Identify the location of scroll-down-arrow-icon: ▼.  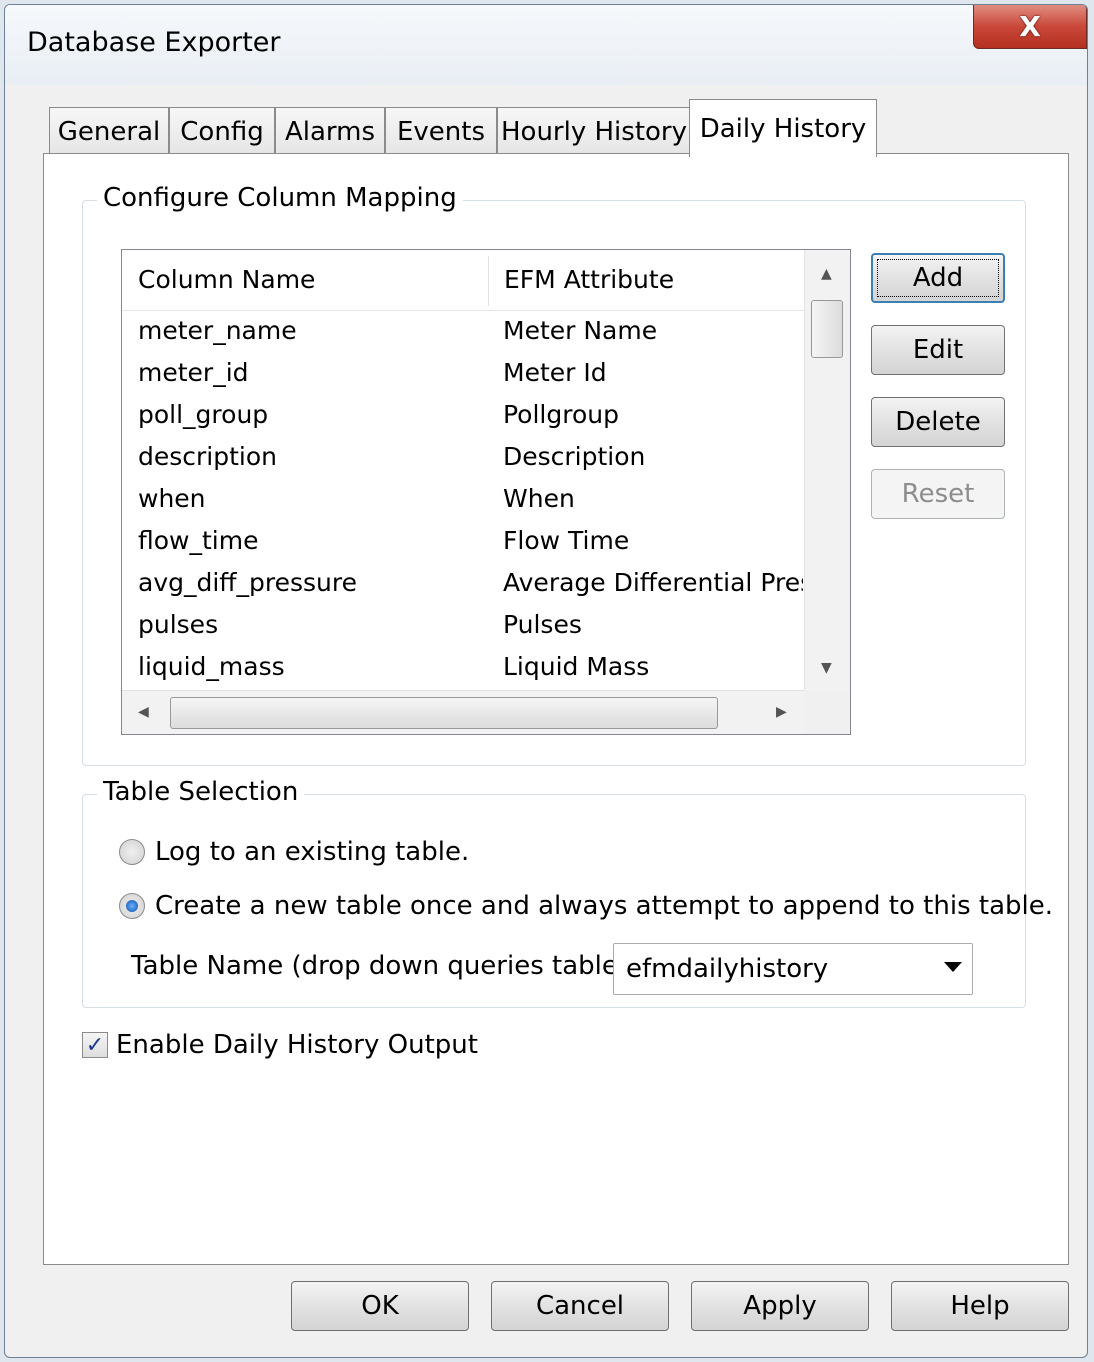
(826, 668).